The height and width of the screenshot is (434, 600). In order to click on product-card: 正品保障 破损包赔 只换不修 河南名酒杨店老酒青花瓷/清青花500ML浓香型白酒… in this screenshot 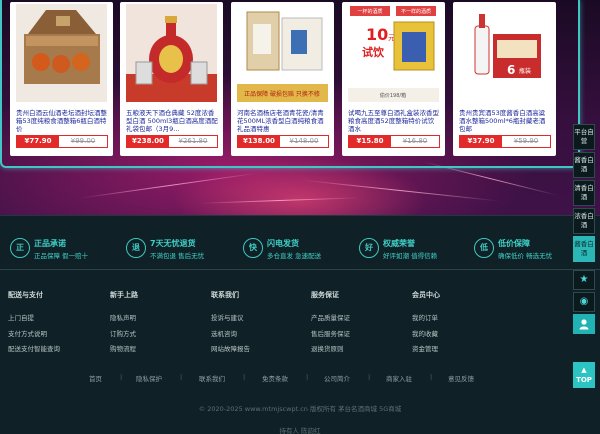, I will do `click(282, 79)`.